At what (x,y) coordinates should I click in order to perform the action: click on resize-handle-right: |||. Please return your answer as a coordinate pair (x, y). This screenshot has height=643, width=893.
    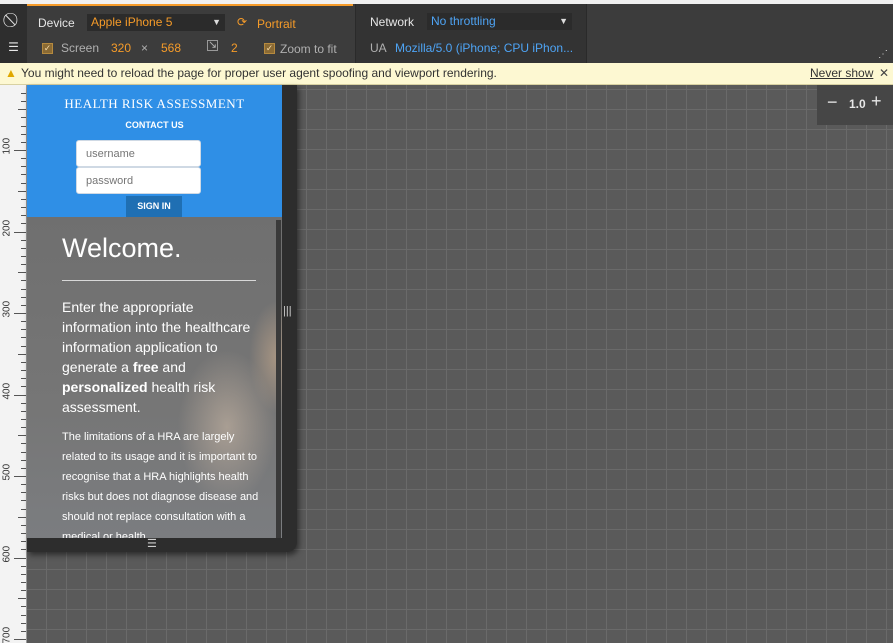
    Looking at the image, I should click on (287, 311).